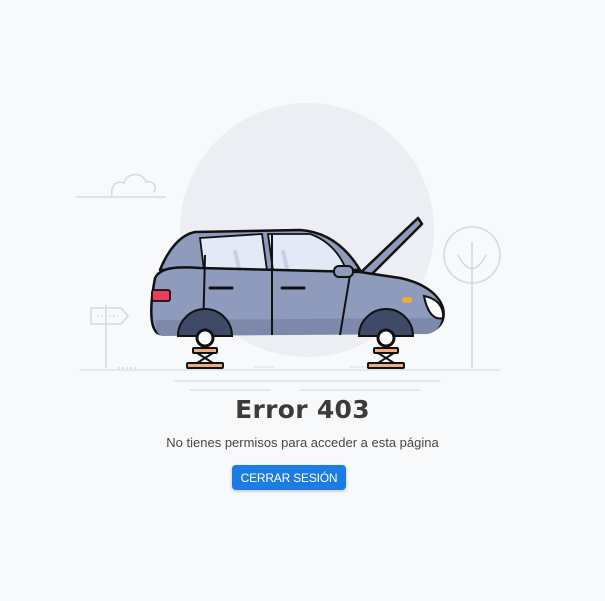 The height and width of the screenshot is (601, 605). Describe the element at coordinates (205, 358) in the screenshot. I see `rear-jack-icon` at that location.